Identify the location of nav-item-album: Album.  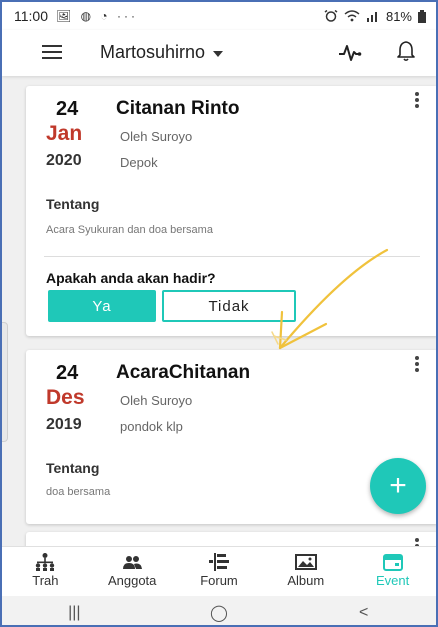
(305, 571).